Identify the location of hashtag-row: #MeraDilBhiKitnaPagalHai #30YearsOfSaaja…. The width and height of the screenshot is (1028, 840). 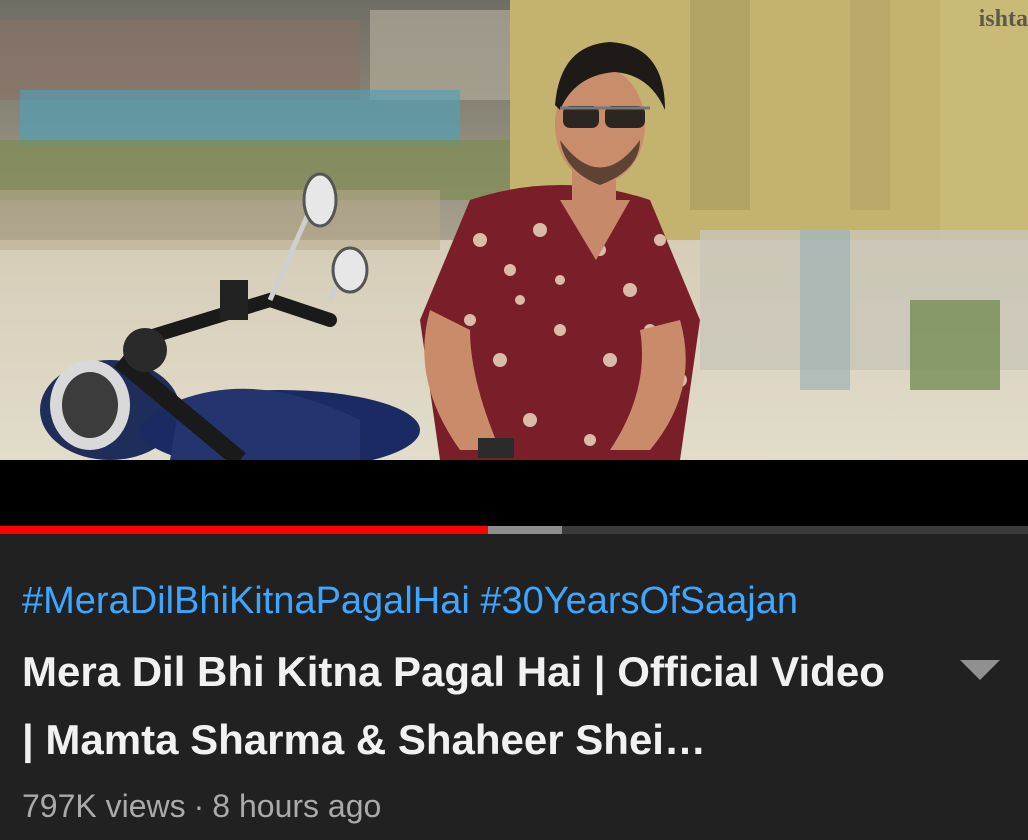
(410, 601).